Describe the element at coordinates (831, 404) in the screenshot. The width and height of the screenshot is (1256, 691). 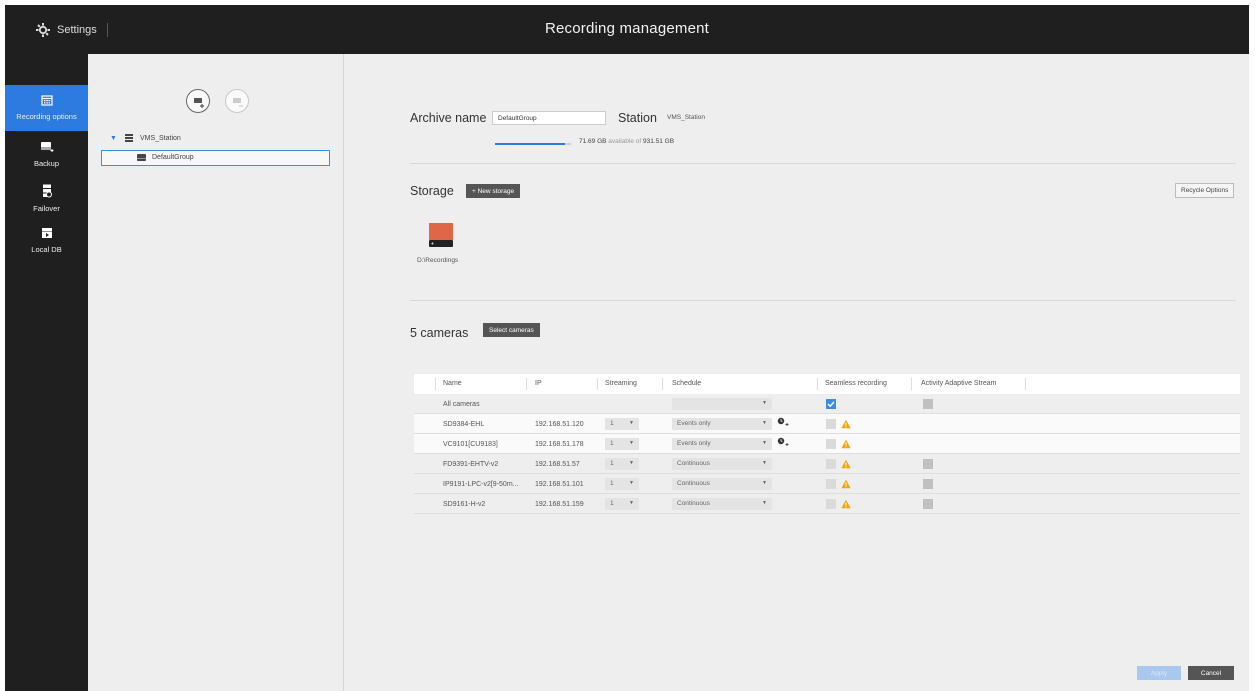
I see `all-seamless-checkbox` at that location.